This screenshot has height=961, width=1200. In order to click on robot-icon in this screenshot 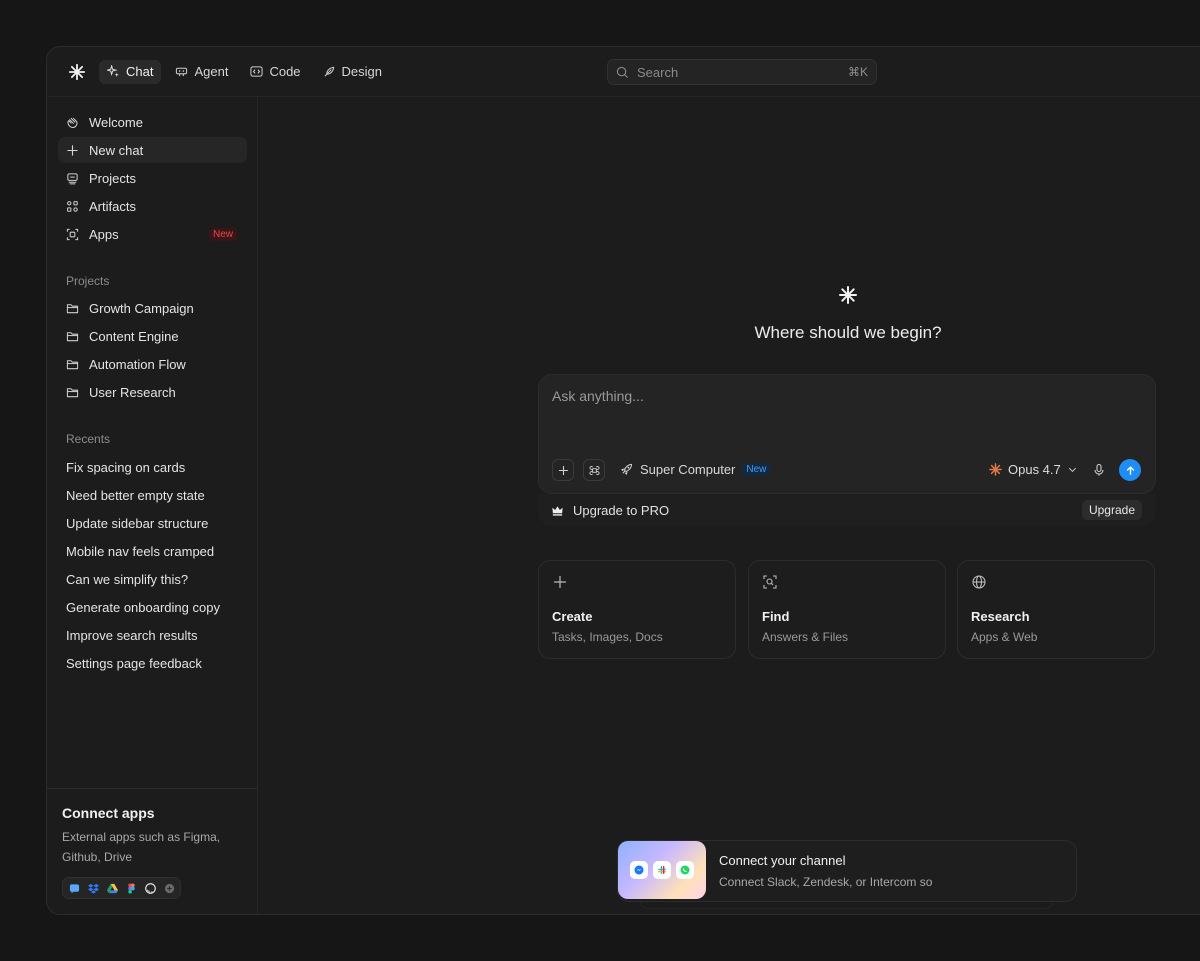, I will do `click(182, 72)`.